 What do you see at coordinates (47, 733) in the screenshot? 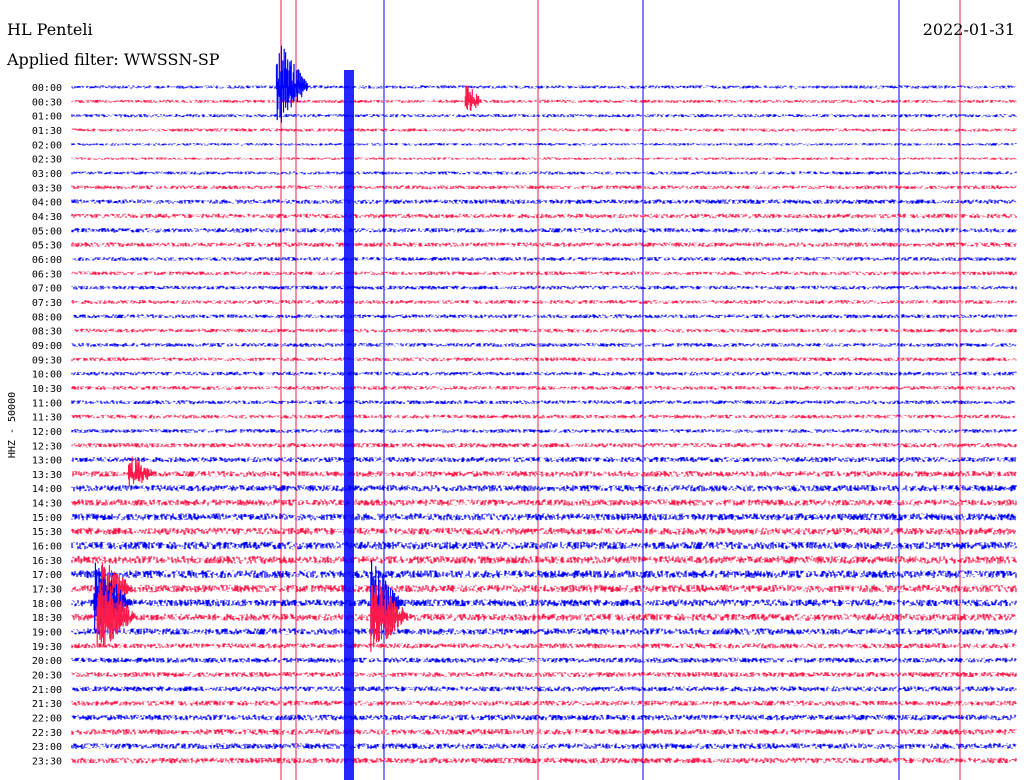
I see `row-label: 22:30` at bounding box center [47, 733].